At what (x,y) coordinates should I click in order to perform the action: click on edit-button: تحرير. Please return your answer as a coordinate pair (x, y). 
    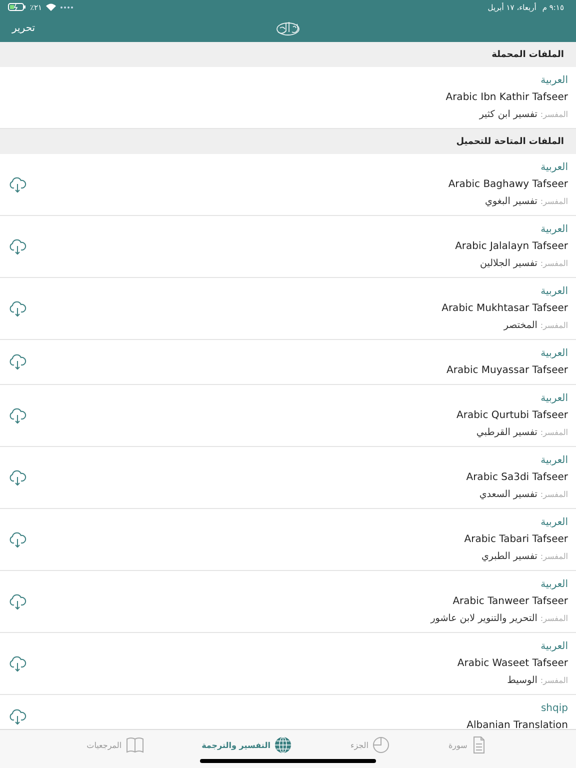
    Looking at the image, I should click on (24, 28).